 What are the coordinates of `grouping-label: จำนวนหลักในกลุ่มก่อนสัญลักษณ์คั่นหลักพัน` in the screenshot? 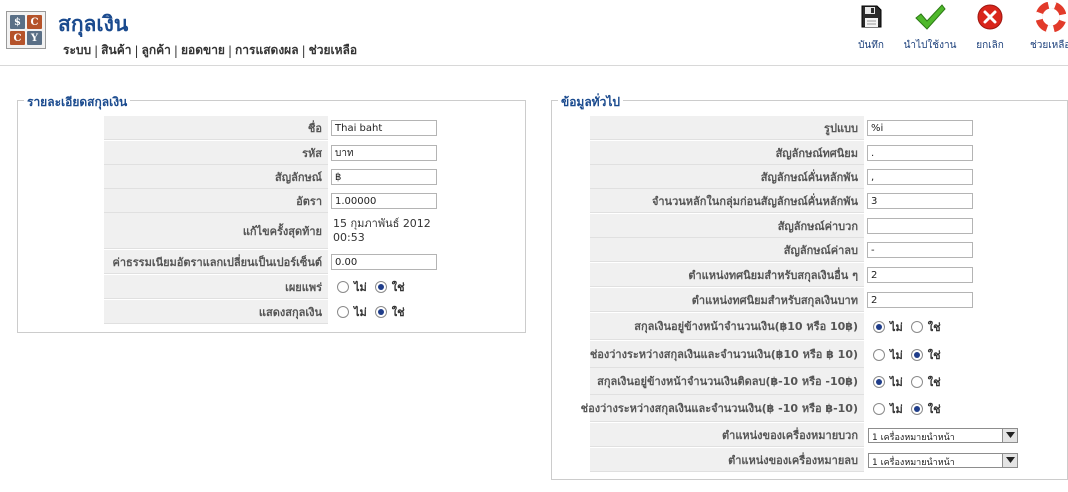 It's located at (727, 201).